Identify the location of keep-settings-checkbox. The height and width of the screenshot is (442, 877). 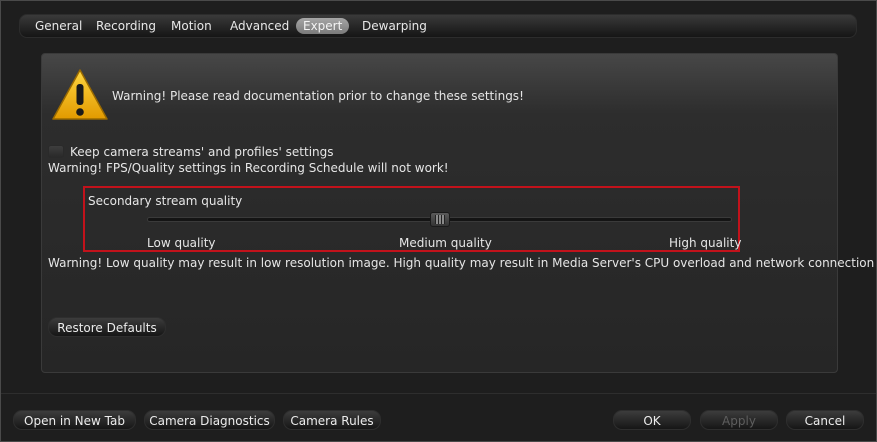
(56, 151).